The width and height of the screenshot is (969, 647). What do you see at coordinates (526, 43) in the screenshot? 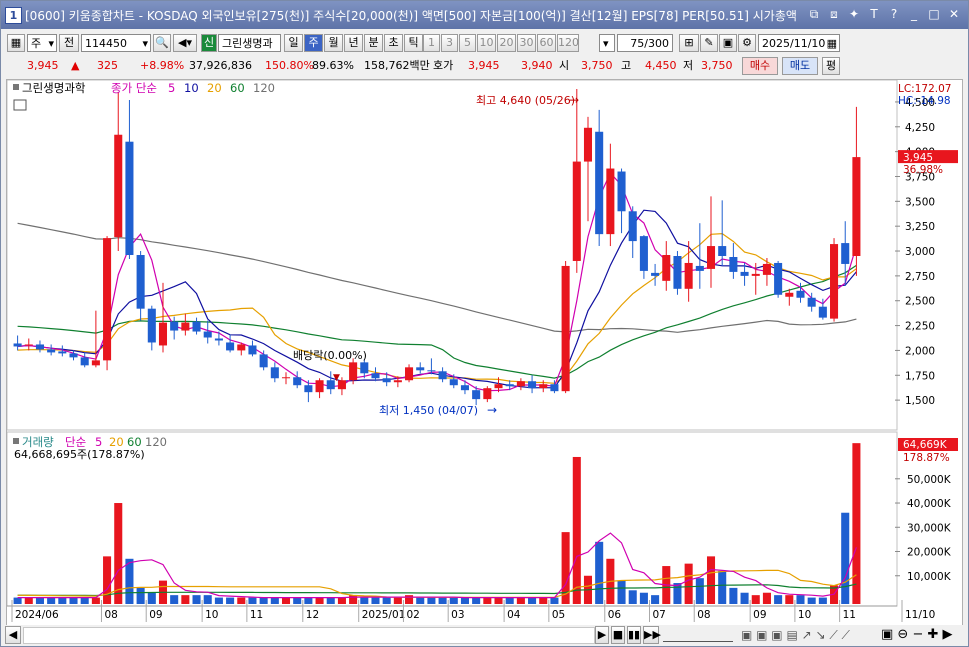
I see `interval-tab-30: 30` at bounding box center [526, 43].